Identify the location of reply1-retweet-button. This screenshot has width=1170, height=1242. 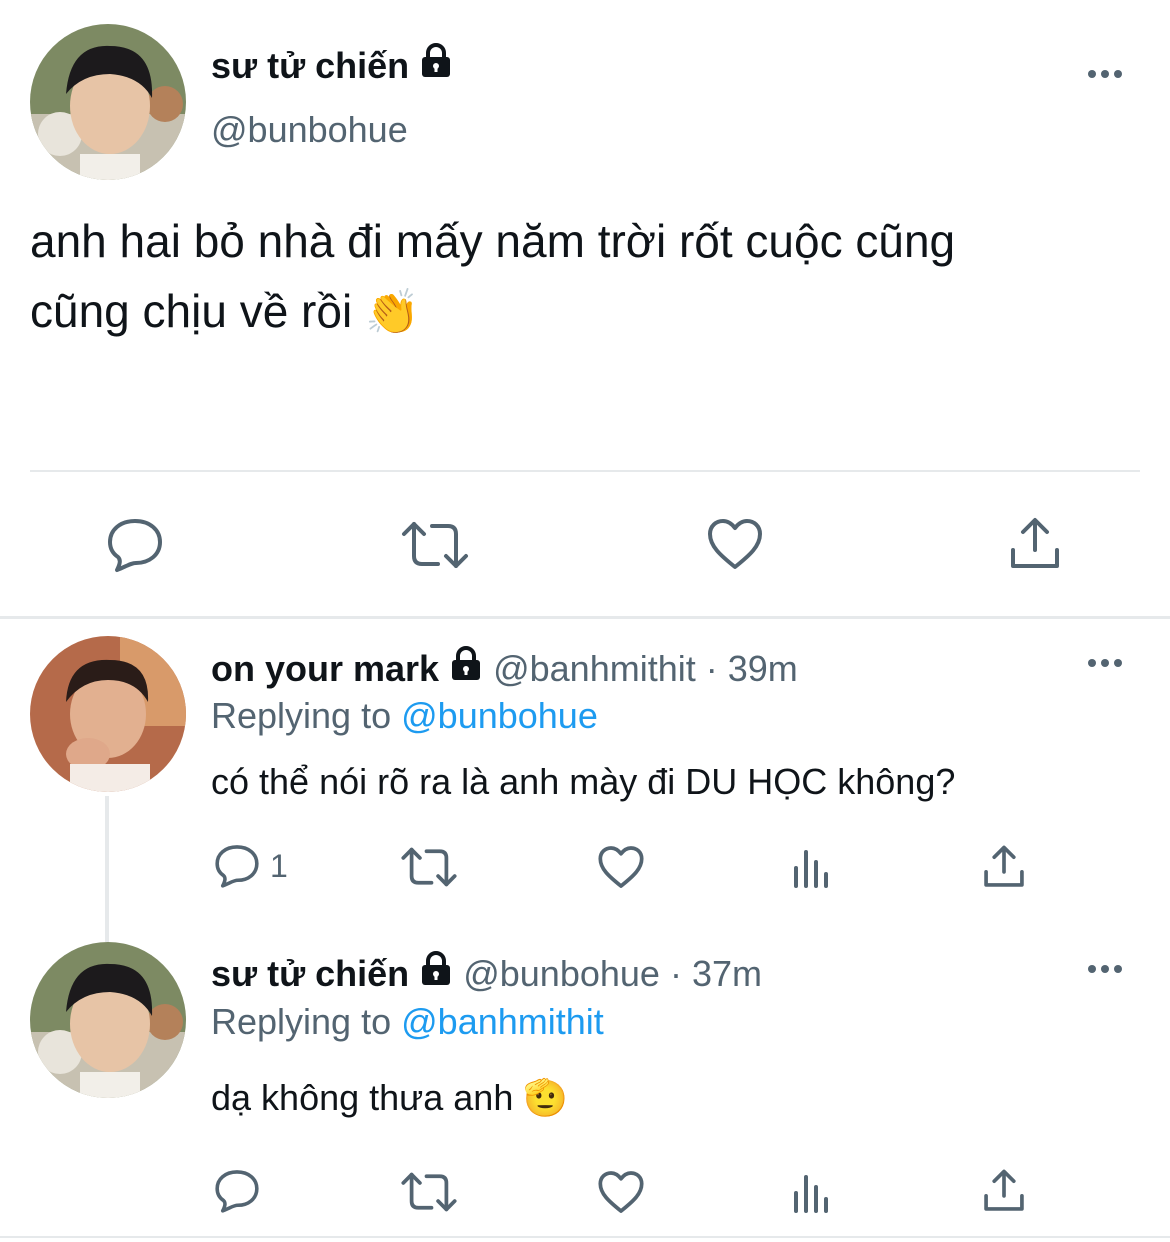
(429, 867).